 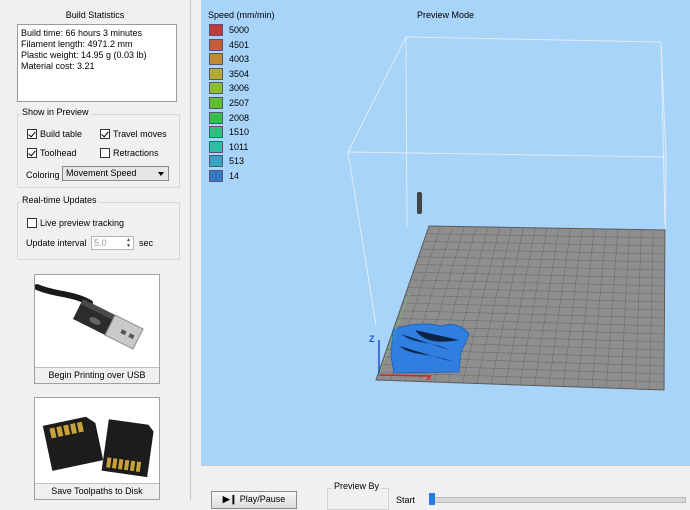 I want to click on legend-value: 3006, so click(x=239, y=88).